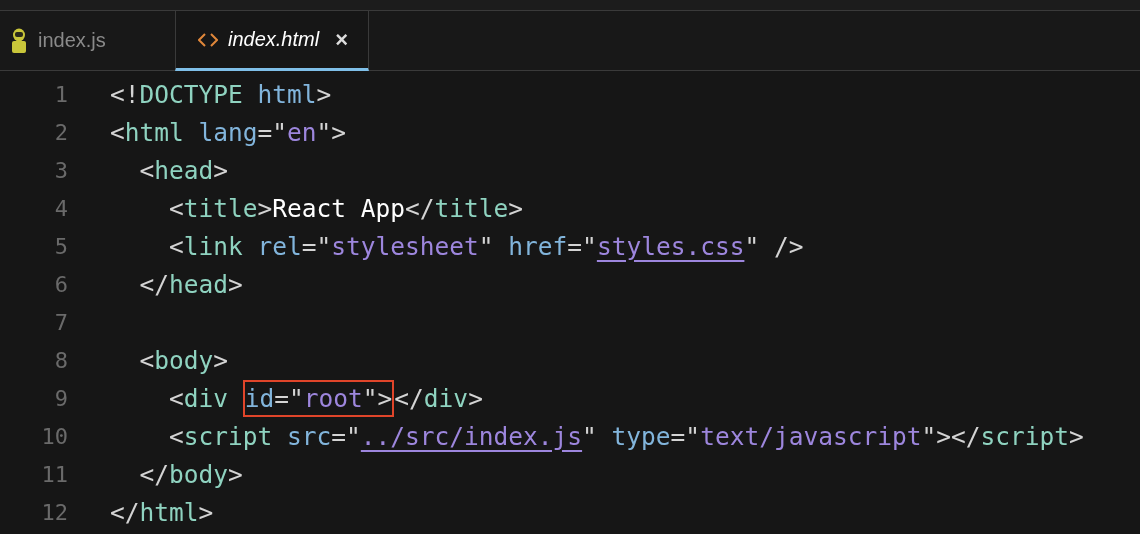 The height and width of the screenshot is (534, 1140). Describe the element at coordinates (19, 40) in the screenshot. I see `file-type-icon` at that location.